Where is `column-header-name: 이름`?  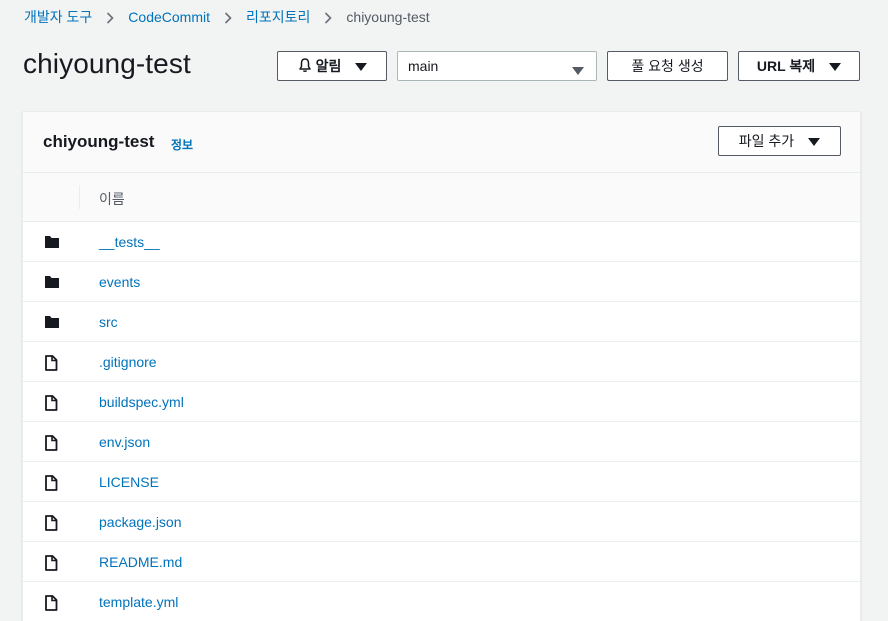
column-header-name: 이름 is located at coordinates (112, 199).